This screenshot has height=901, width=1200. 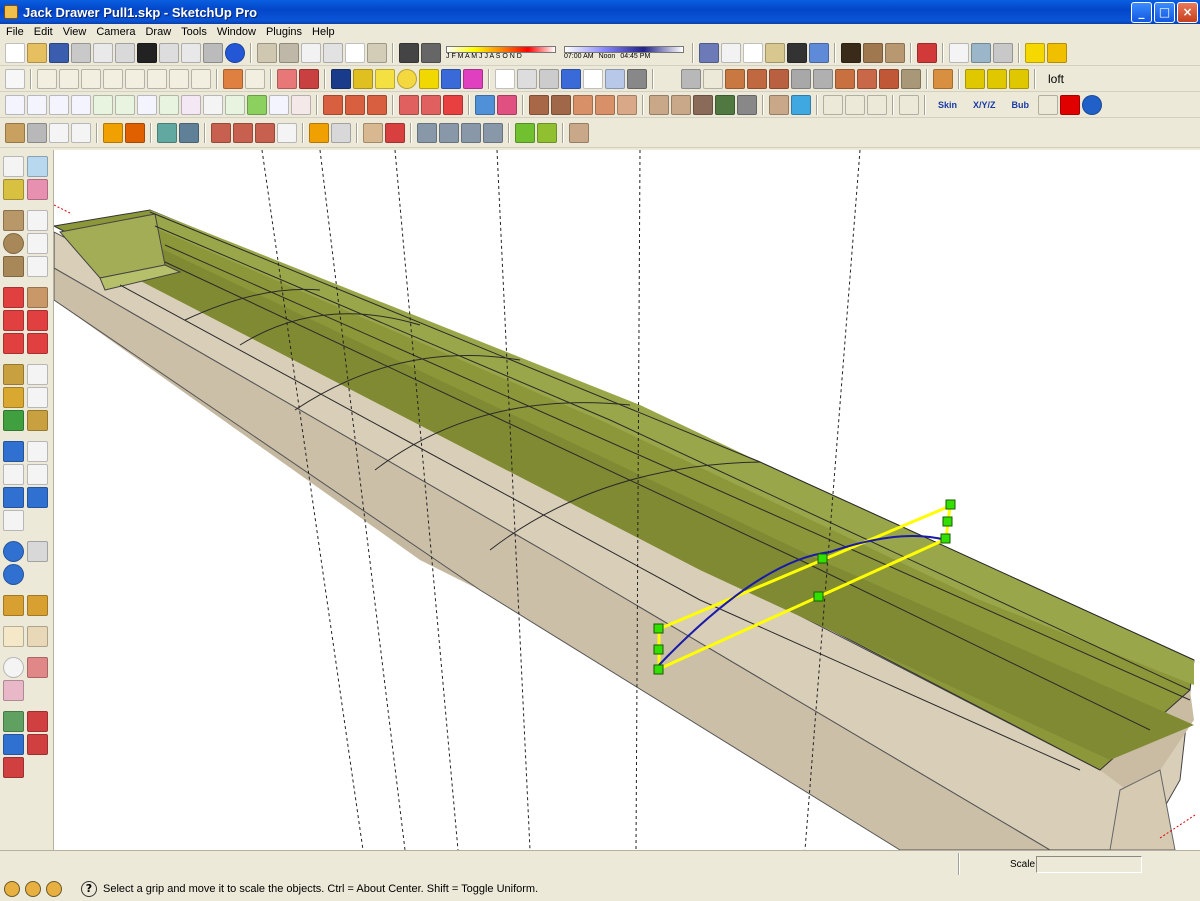 What do you see at coordinates (709, 52) in the screenshot?
I see `xray-icon` at bounding box center [709, 52].